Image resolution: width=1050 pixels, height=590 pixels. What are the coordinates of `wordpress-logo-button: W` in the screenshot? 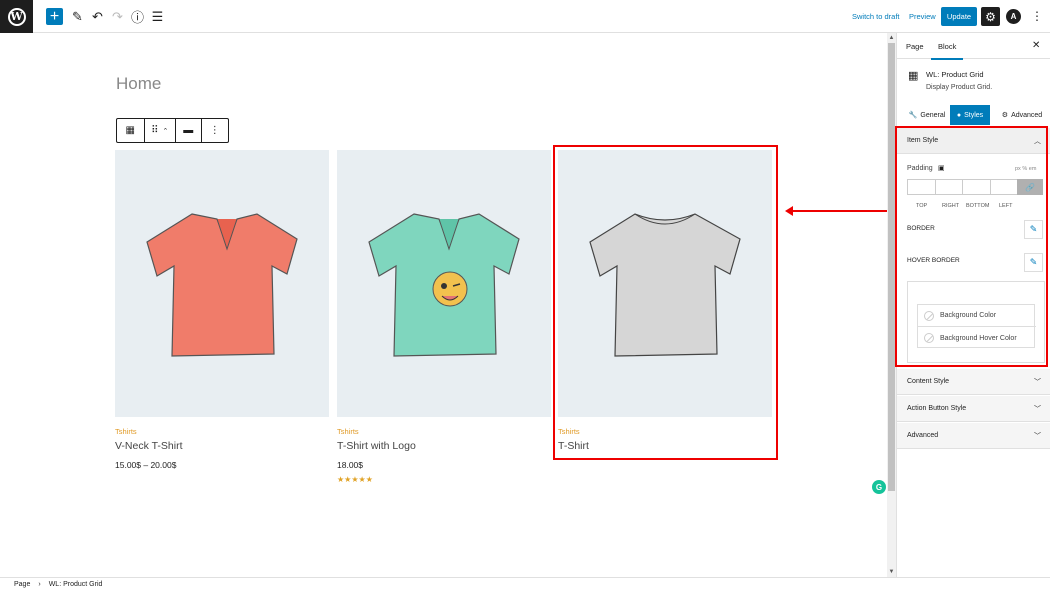 It's located at (16, 16).